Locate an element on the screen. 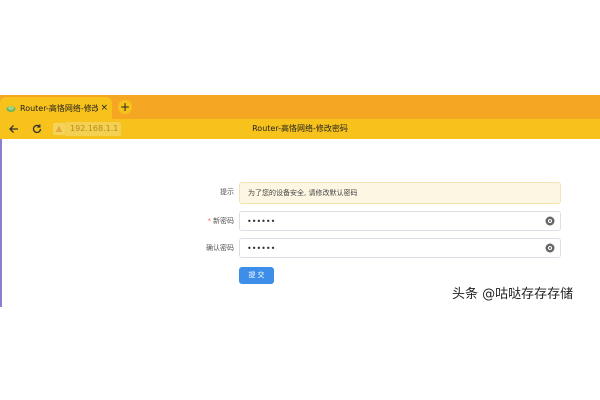 This screenshot has height=400, width=600. confirm-password-row: 确认密码 is located at coordinates (376, 248).